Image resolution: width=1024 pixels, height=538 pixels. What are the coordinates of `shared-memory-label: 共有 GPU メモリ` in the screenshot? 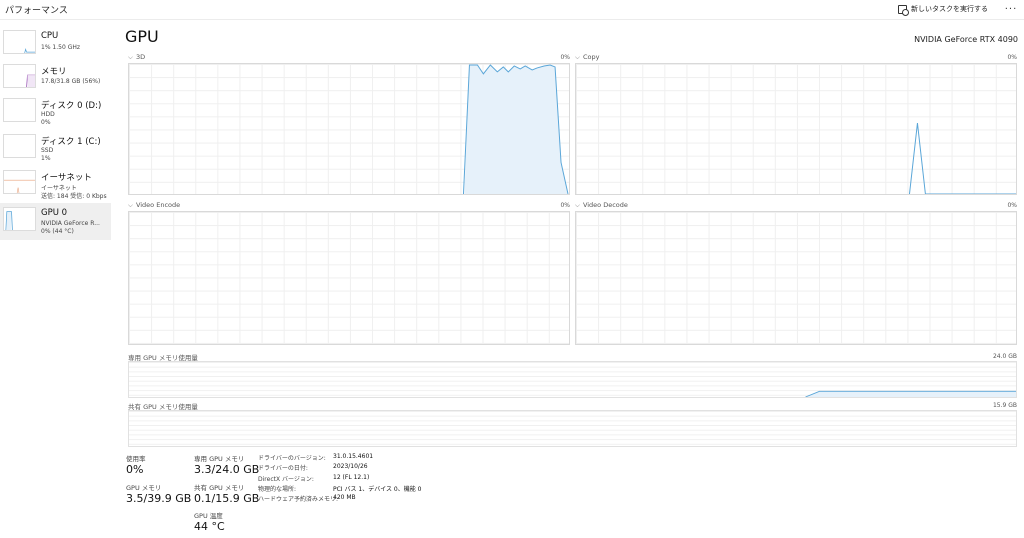 It's located at (219, 488).